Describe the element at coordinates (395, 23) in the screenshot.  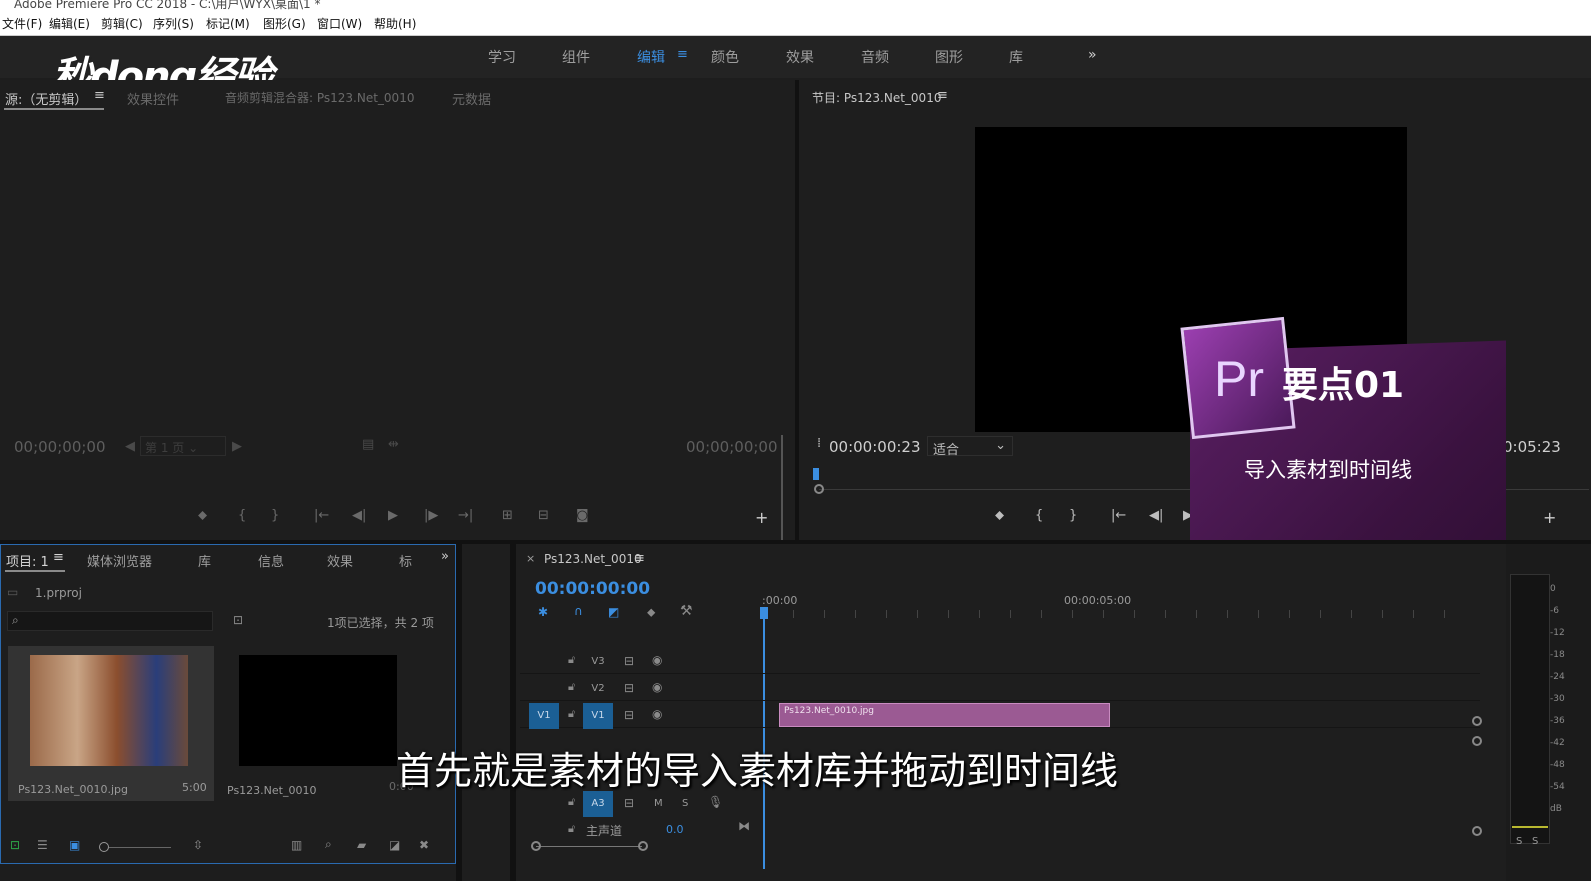
I see `menu-help: 帮助(H)` at that location.